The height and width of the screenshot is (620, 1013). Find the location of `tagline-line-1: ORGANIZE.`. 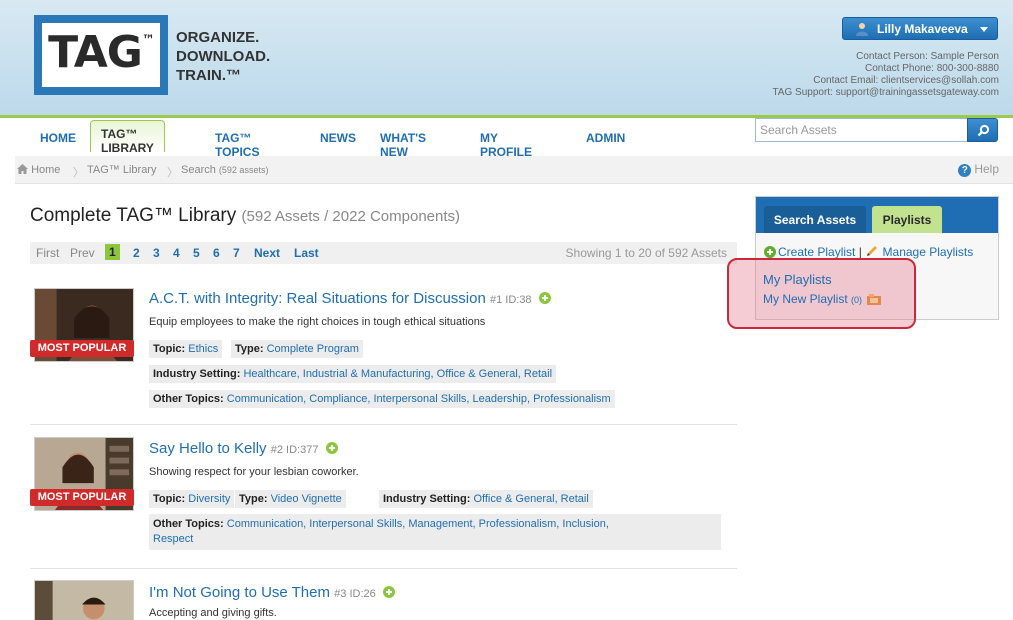

tagline-line-1: ORGANIZE. is located at coordinates (218, 37).